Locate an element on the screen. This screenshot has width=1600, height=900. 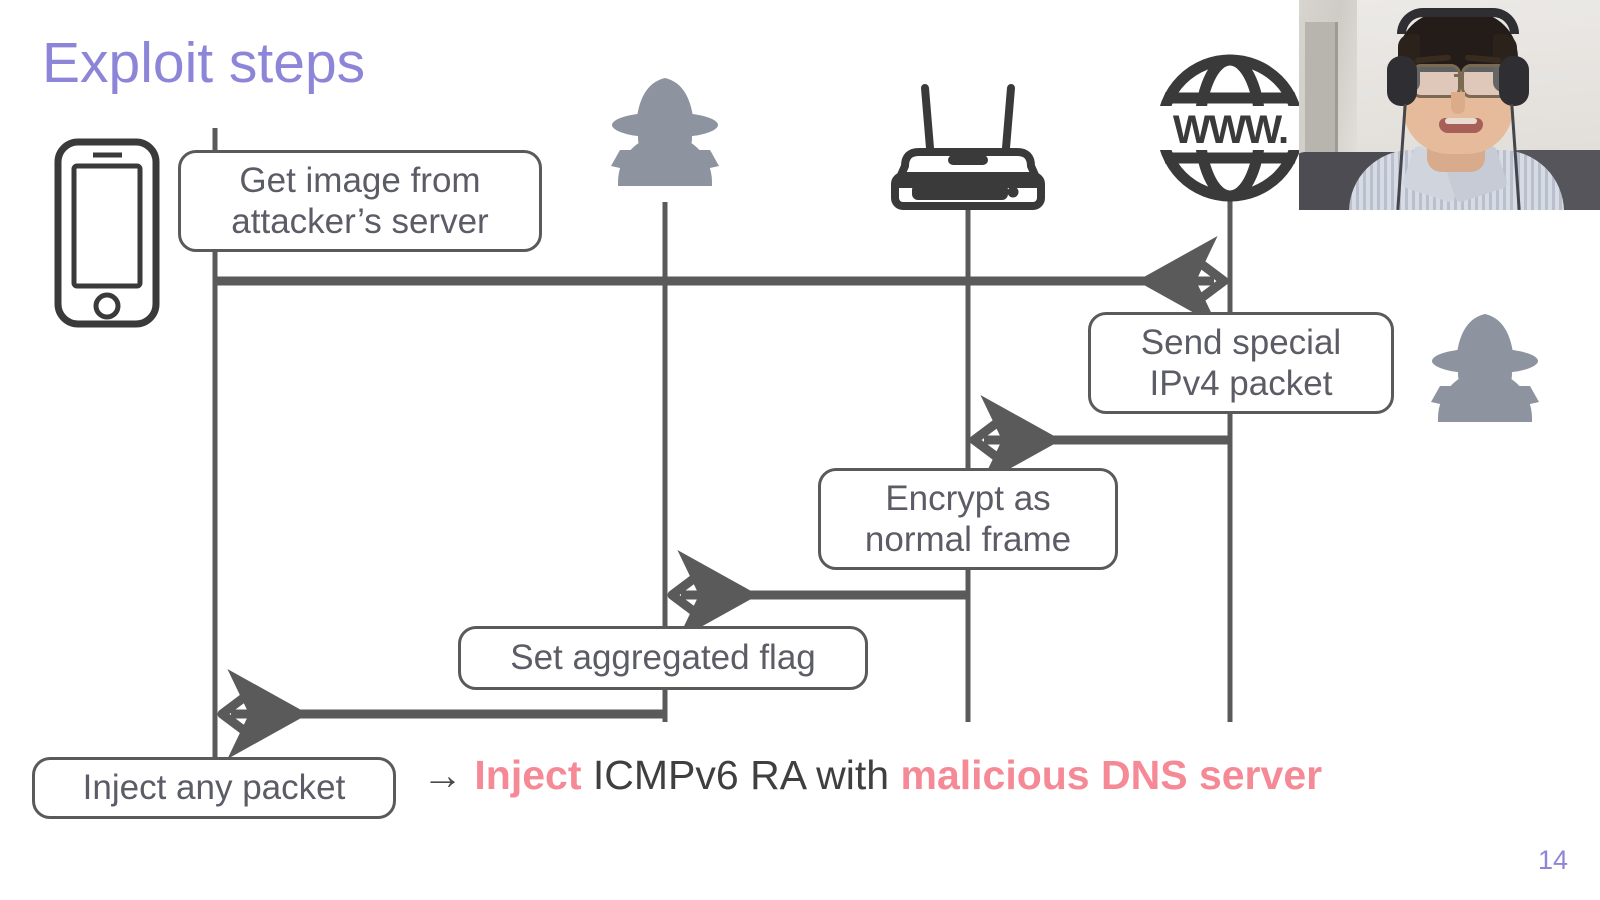
caption-arrow-glyph: → is located at coordinates (442, 775).